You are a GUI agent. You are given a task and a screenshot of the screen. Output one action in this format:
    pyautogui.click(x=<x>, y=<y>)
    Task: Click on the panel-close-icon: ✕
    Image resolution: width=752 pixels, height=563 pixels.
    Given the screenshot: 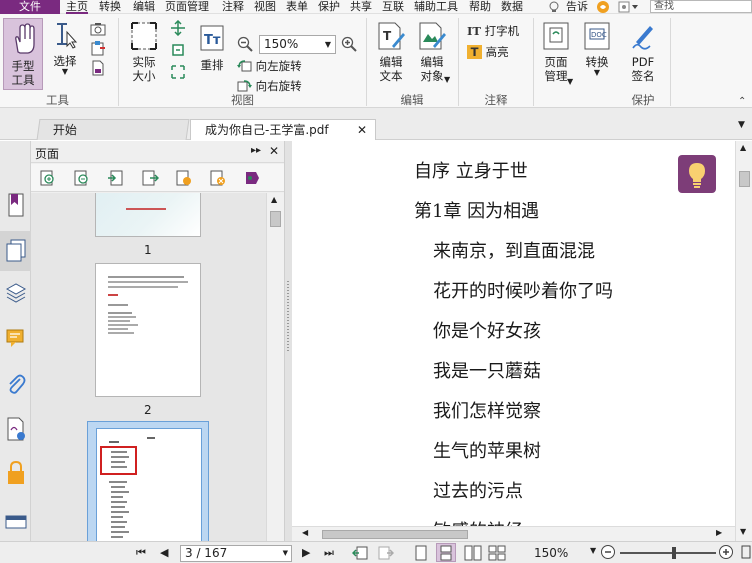 What is the action you would take?
    pyautogui.click(x=274, y=151)
    